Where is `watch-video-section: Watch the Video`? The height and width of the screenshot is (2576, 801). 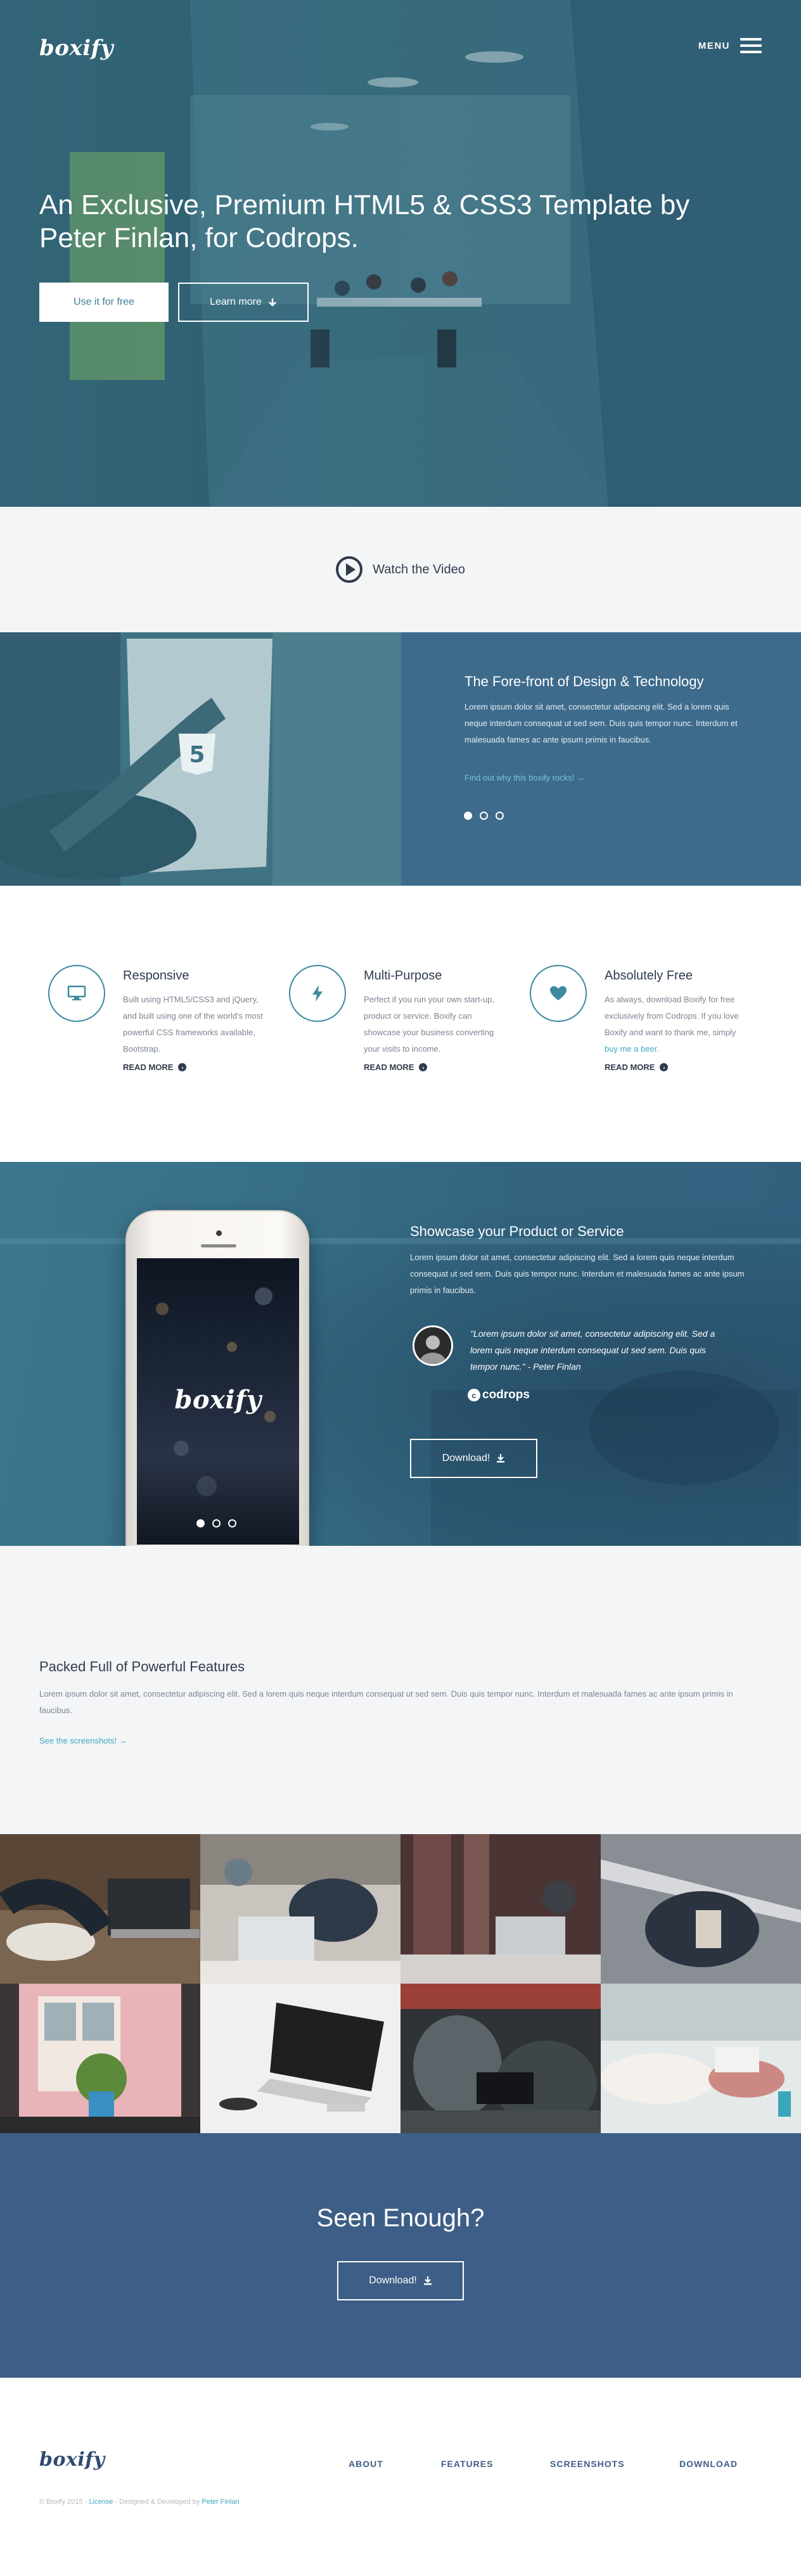 watch-video-section: Watch the Video is located at coordinates (401, 569).